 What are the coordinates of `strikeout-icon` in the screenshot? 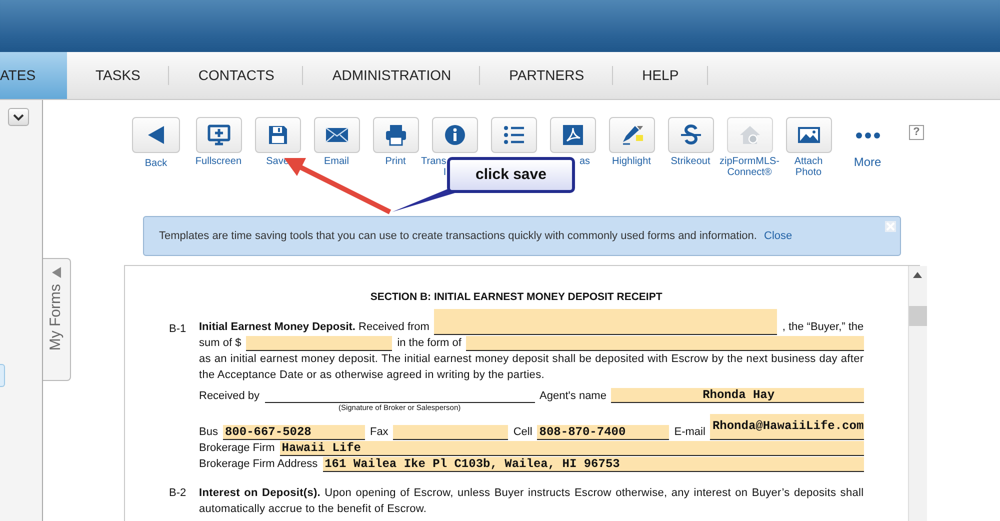 It's located at (690, 135).